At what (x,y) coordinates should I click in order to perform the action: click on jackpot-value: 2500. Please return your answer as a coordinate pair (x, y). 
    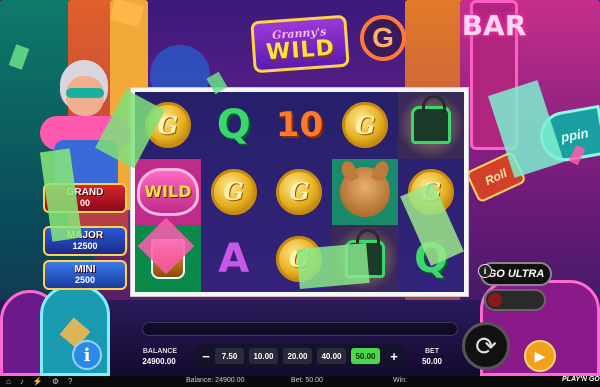
    Looking at the image, I should click on (85, 280).